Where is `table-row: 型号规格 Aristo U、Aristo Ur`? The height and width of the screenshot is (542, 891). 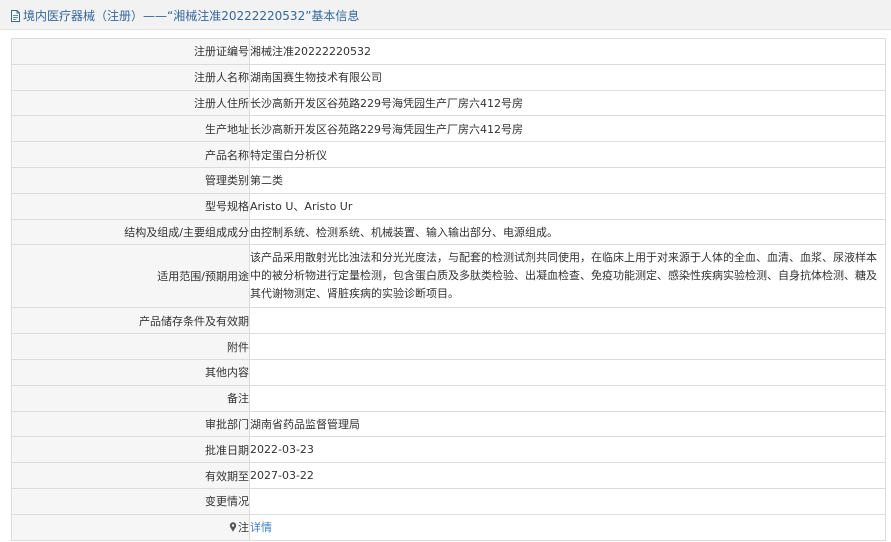 table-row: 型号规格 Aristo U、Aristo Ur is located at coordinates (448, 206).